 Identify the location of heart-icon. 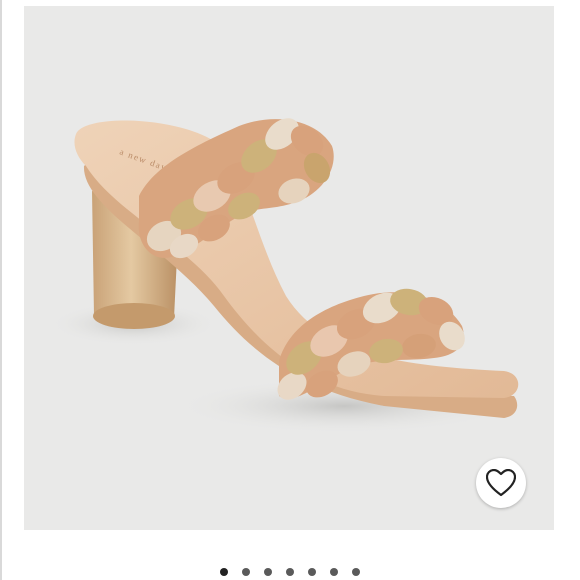
(501, 483).